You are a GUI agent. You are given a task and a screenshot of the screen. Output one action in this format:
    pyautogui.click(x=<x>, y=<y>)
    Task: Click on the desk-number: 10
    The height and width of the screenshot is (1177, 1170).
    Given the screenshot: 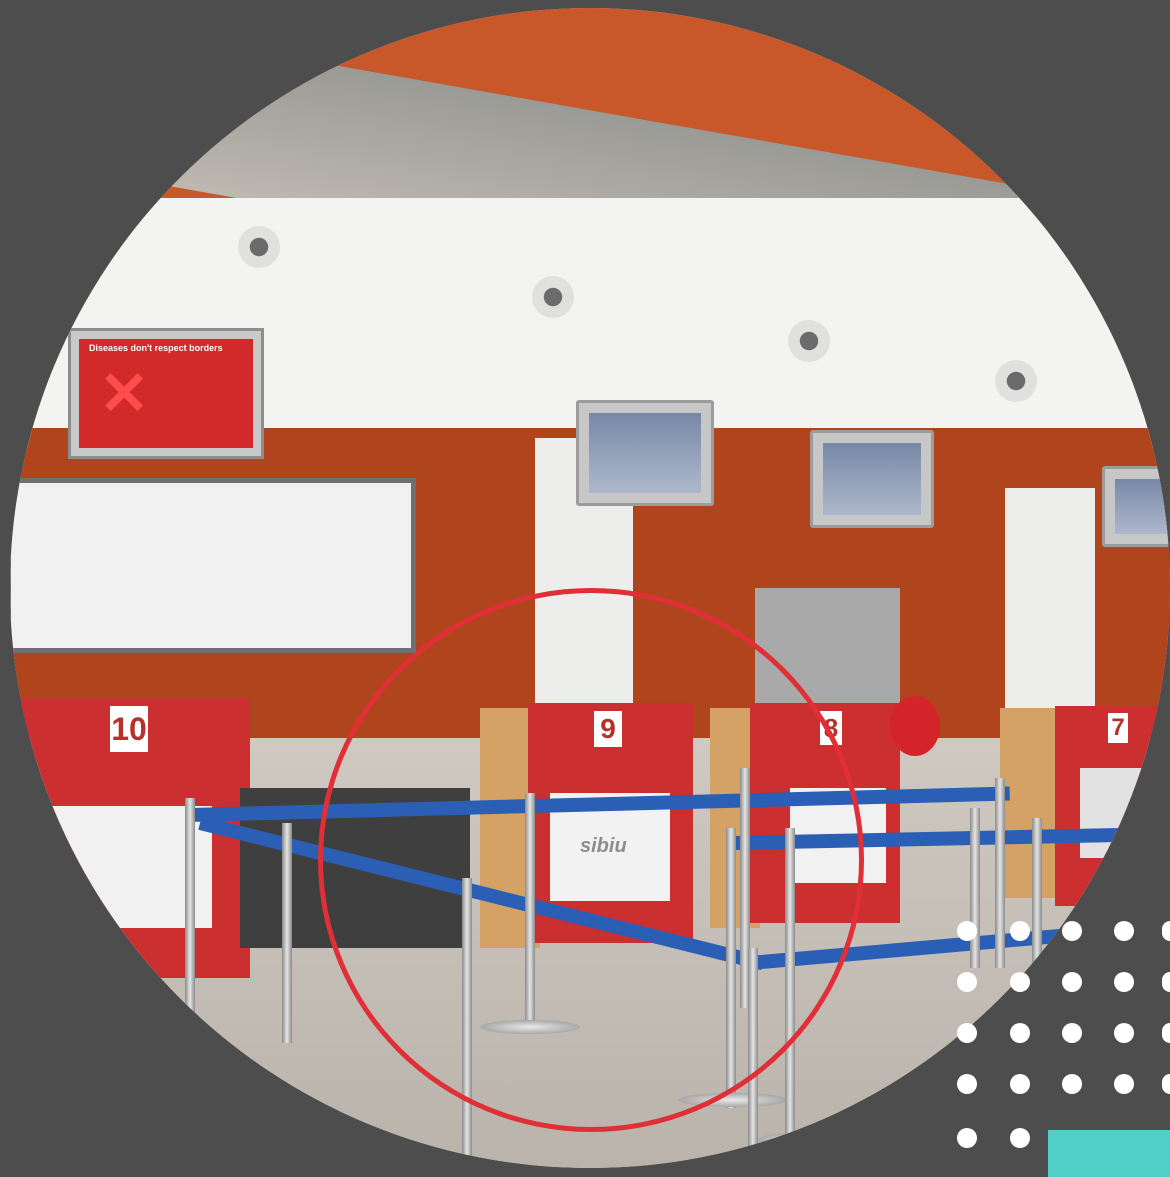 What is the action you would take?
    pyautogui.click(x=129, y=729)
    